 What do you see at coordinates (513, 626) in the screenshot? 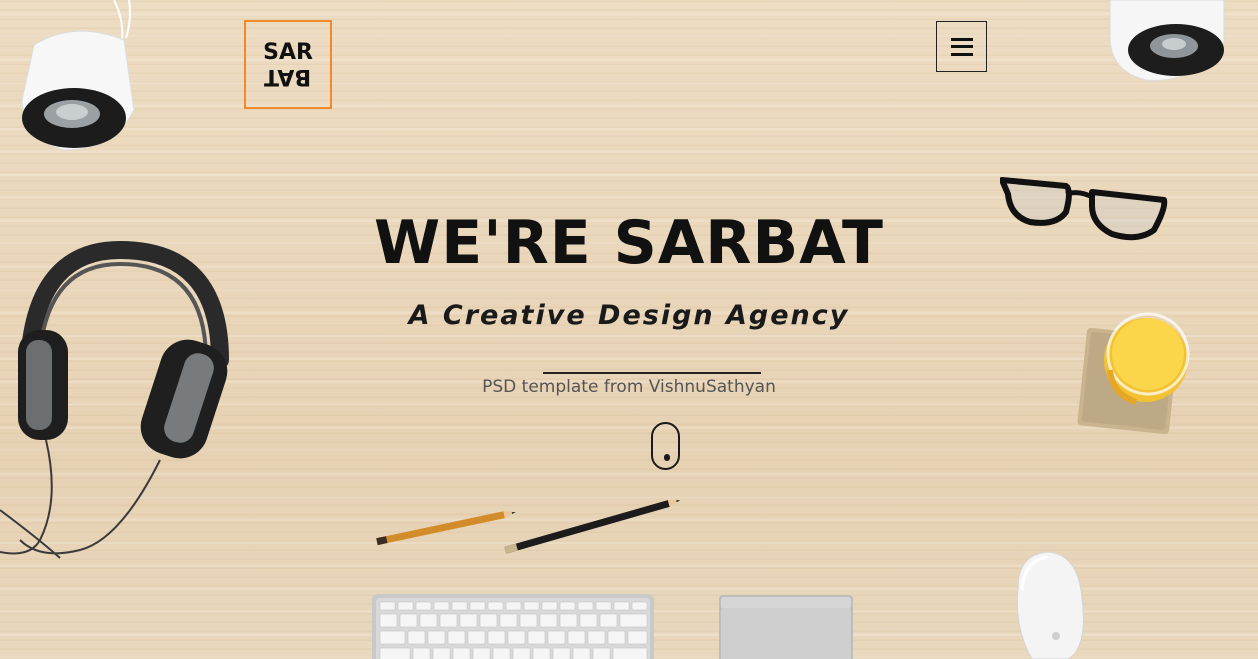
I see `keyboard-icon` at bounding box center [513, 626].